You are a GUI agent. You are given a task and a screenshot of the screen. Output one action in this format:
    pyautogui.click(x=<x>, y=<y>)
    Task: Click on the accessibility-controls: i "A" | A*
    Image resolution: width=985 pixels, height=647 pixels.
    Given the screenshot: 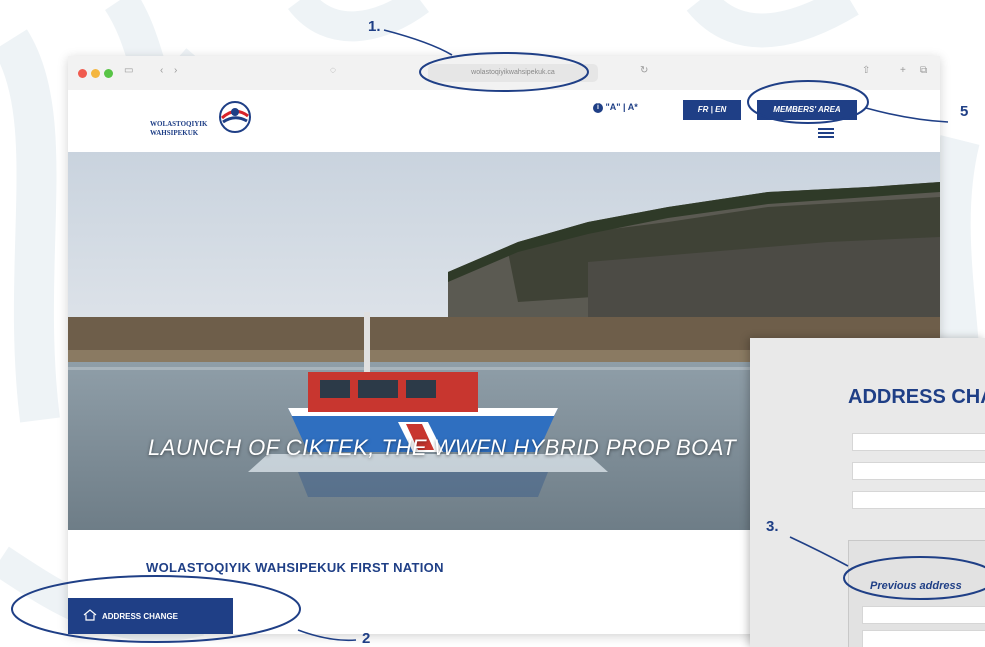 What is the action you would take?
    pyautogui.click(x=615, y=107)
    